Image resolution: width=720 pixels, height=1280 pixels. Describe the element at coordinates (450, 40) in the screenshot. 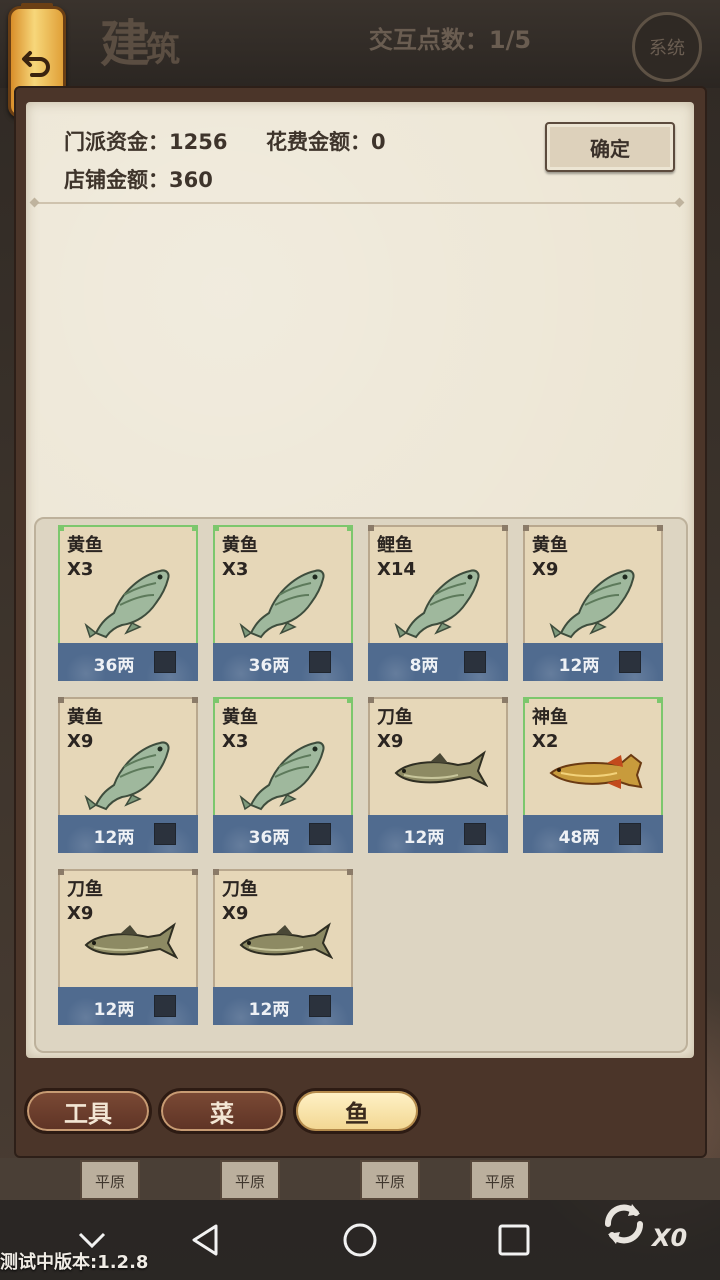

I see `interaction-points: 交互点数：1/5` at that location.